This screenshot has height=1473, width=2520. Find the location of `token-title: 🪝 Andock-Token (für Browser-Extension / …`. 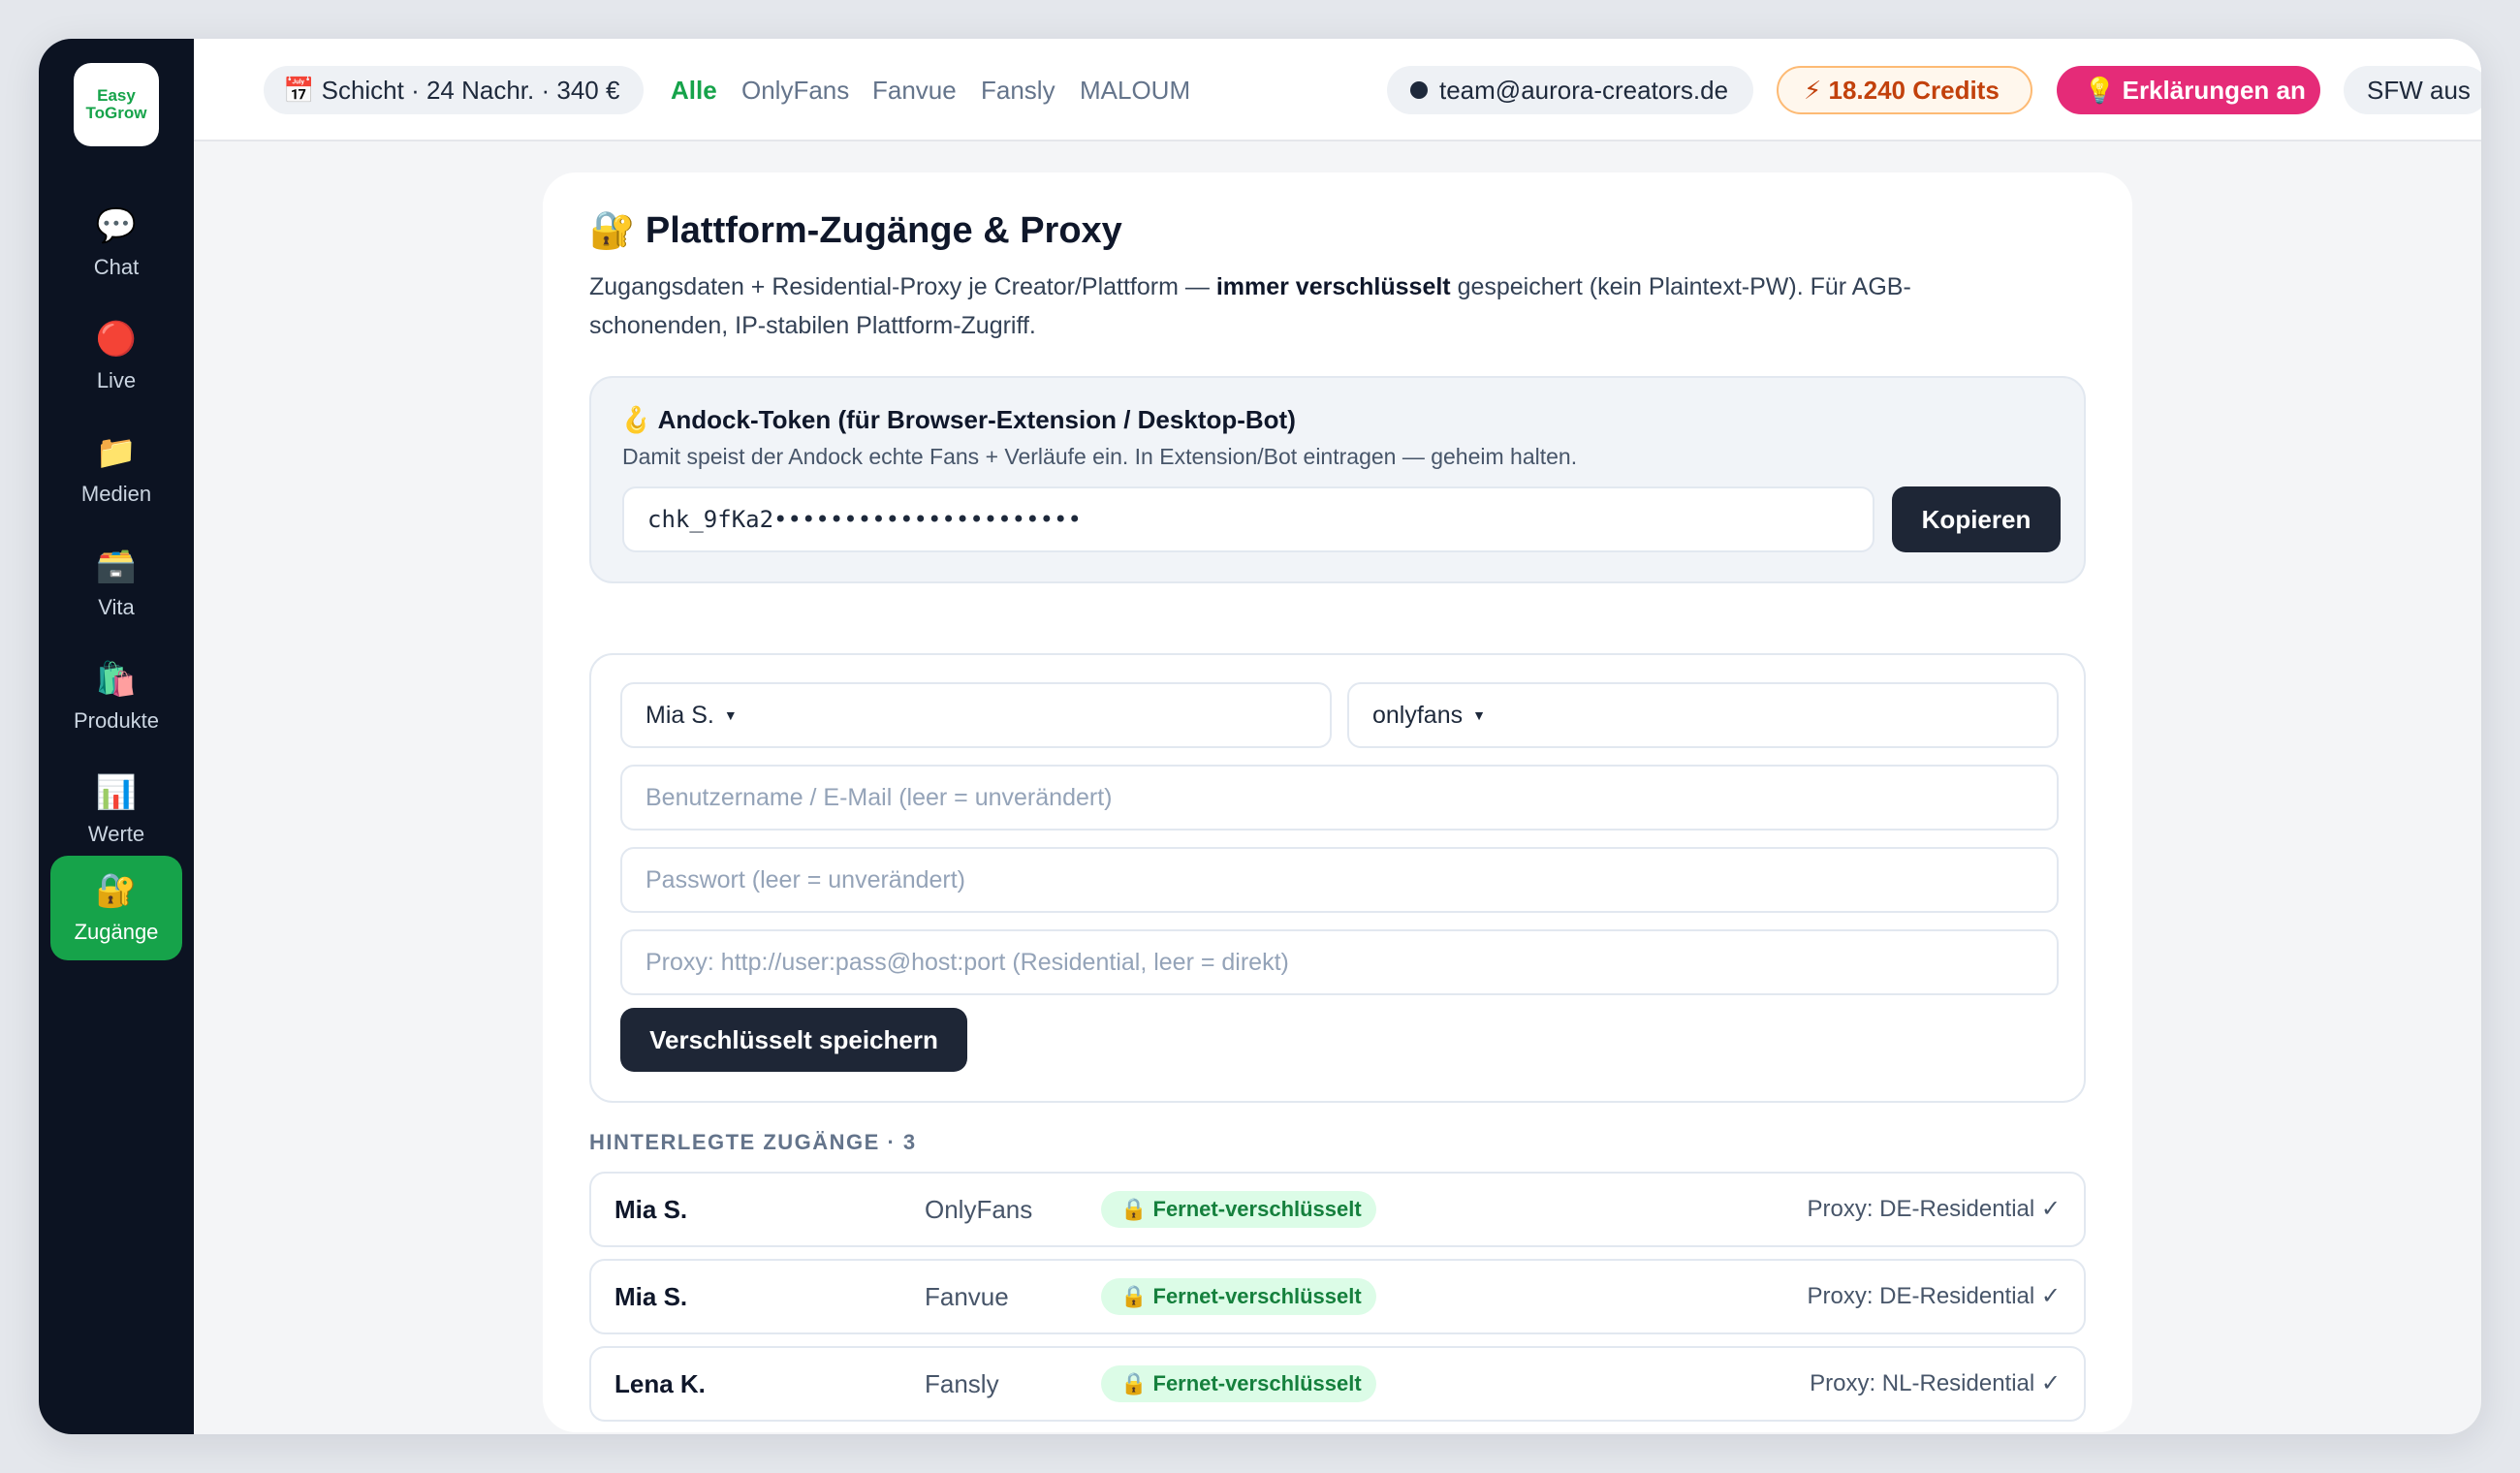

token-title: 🪝 Andock-Token (für Browser-Extension / … is located at coordinates (958, 419).